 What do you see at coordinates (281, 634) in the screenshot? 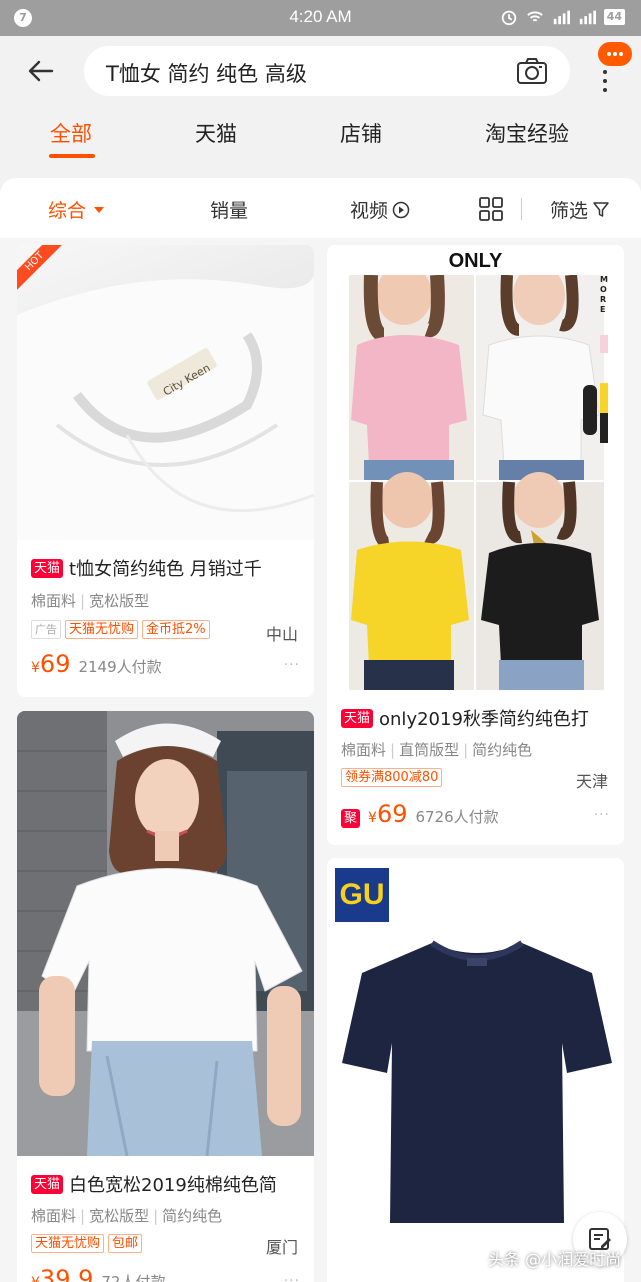
I see `shop-location: 中山` at bounding box center [281, 634].